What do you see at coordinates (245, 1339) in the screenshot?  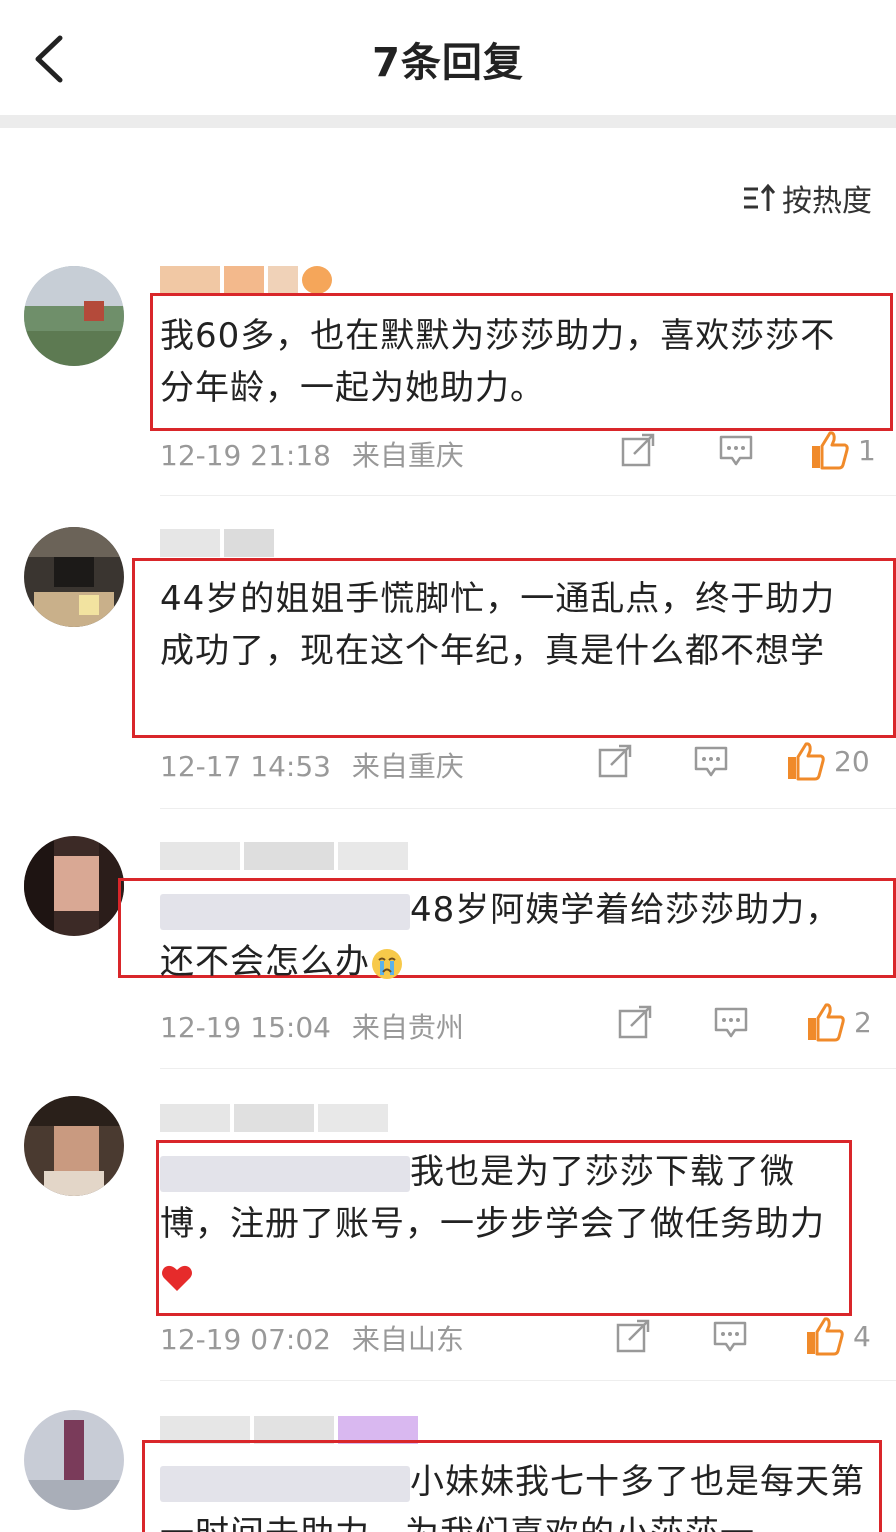 I see `comment-time: 12-19 07:02` at bounding box center [245, 1339].